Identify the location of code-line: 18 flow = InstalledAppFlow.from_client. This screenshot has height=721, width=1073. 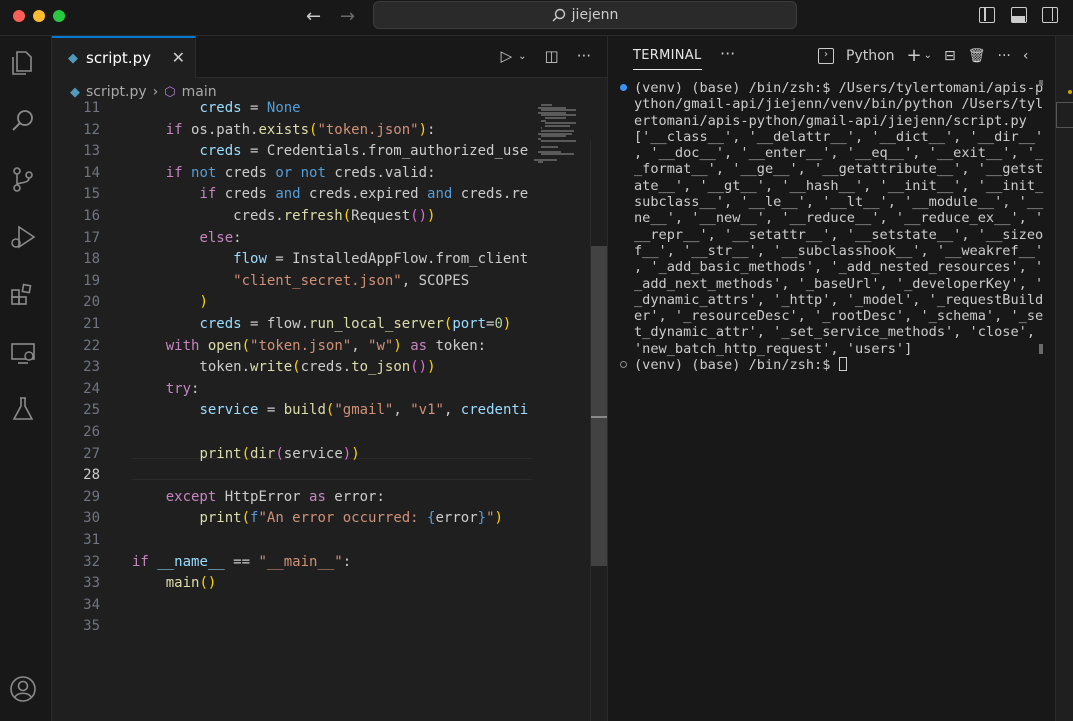
(292, 260).